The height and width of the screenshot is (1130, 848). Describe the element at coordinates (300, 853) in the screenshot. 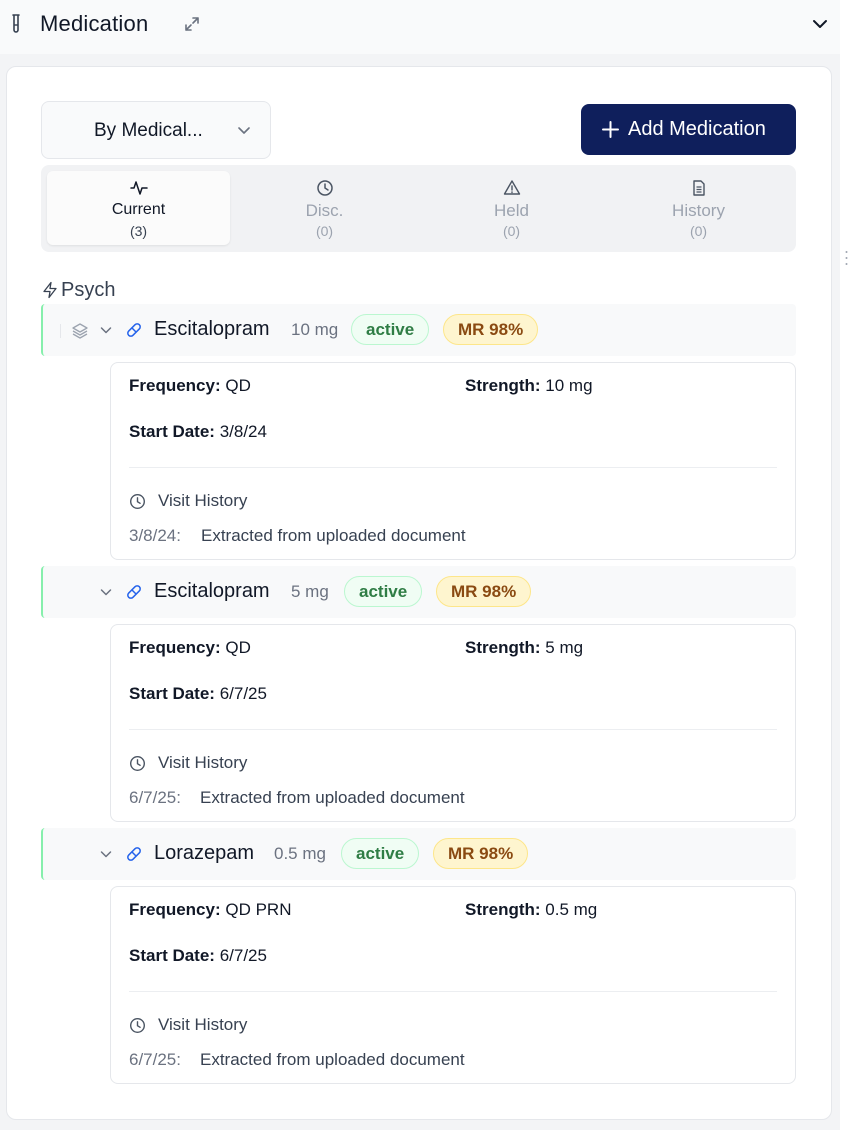

I see `medication-dose: 0.5 mg` at that location.